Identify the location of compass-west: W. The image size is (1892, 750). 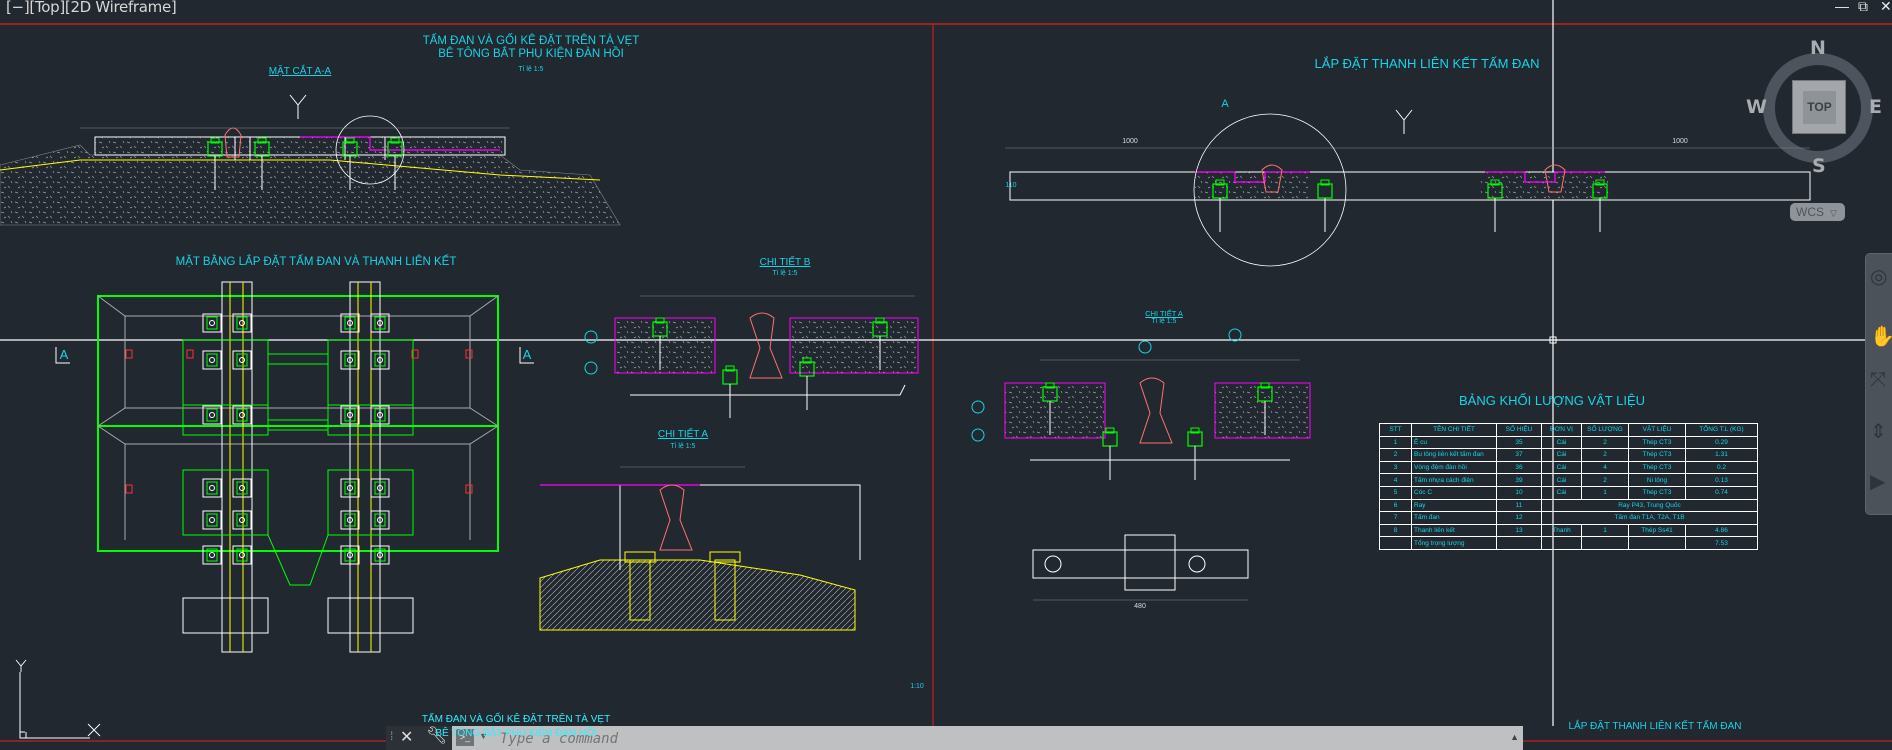
(1756, 107).